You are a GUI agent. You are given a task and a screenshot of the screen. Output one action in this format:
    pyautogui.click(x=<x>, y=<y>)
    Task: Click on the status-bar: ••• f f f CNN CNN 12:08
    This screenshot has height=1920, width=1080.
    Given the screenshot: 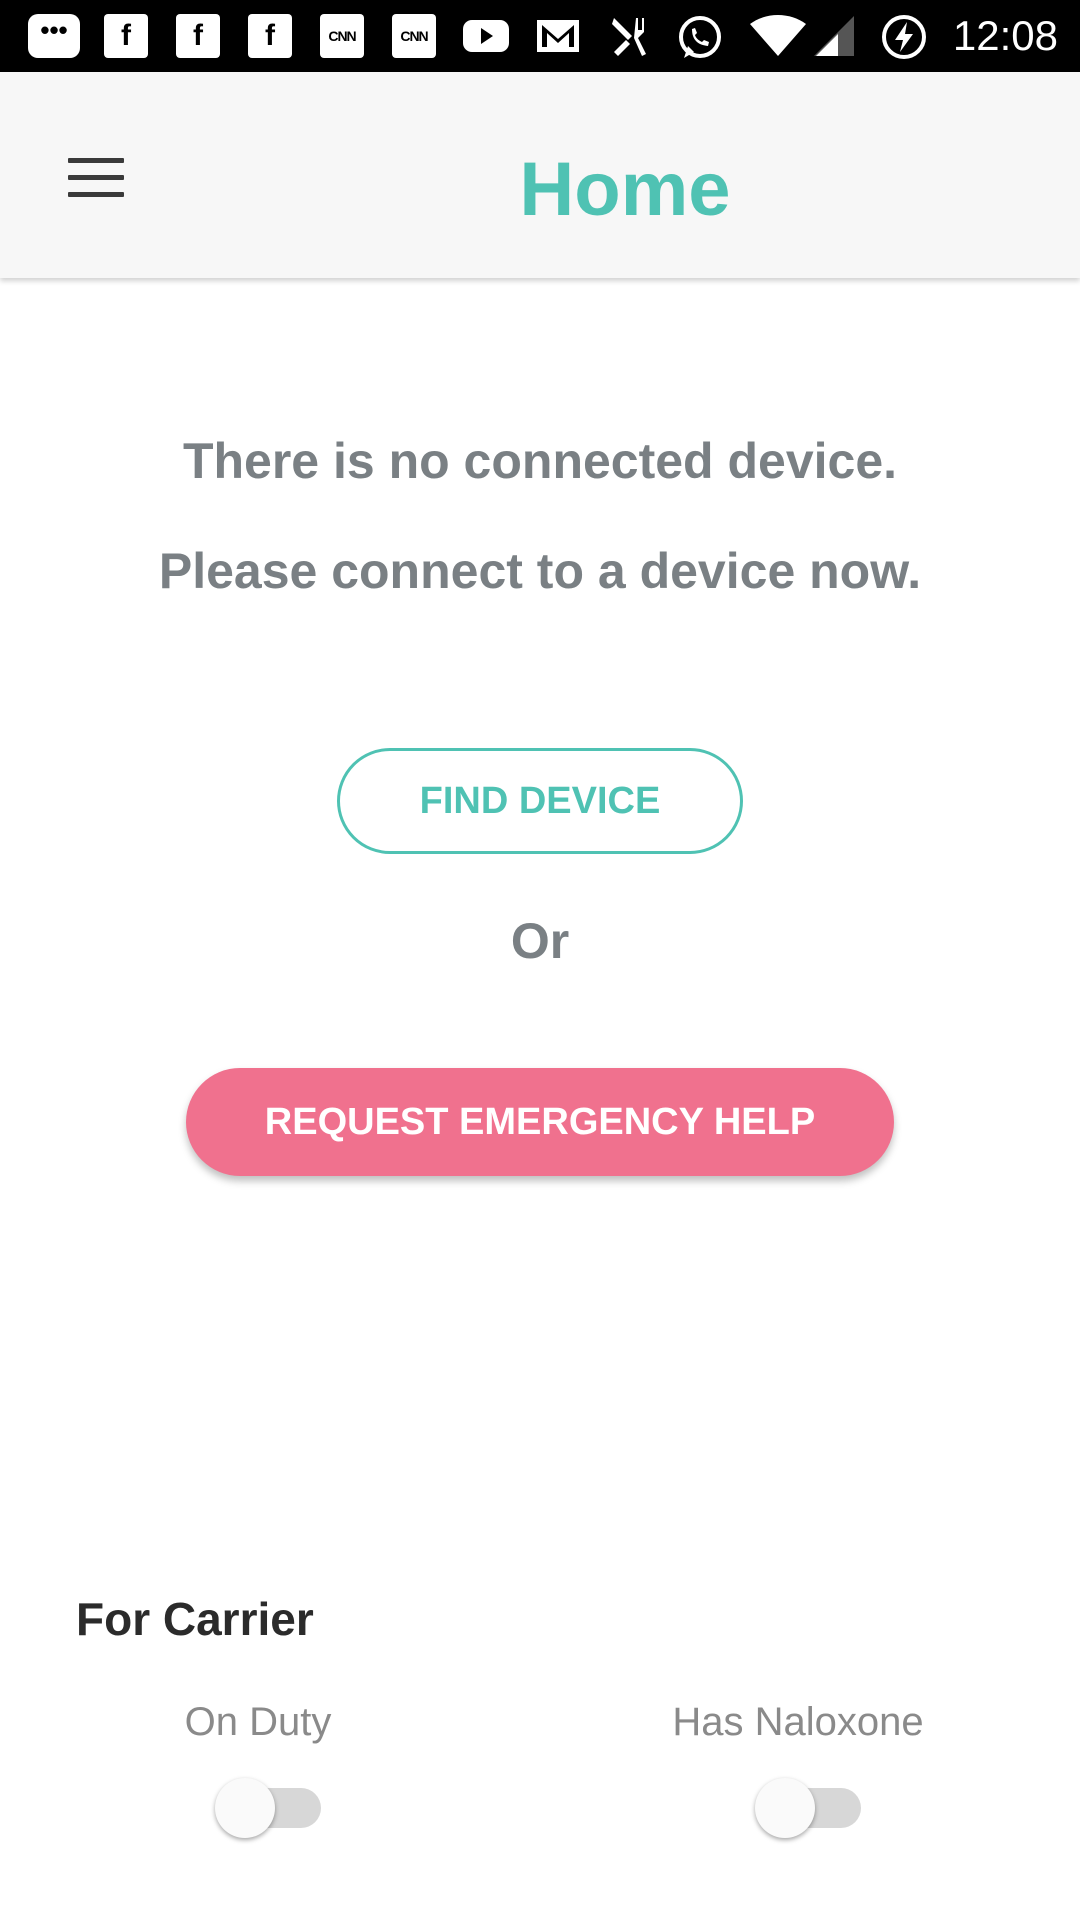 What is the action you would take?
    pyautogui.click(x=540, y=36)
    